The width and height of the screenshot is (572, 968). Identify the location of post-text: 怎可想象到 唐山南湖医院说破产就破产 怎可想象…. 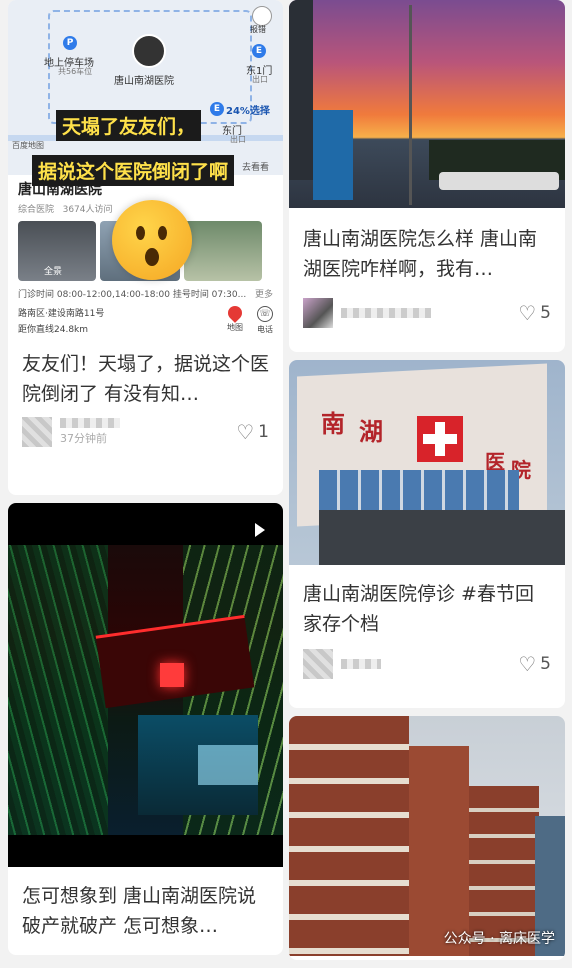
(145, 904).